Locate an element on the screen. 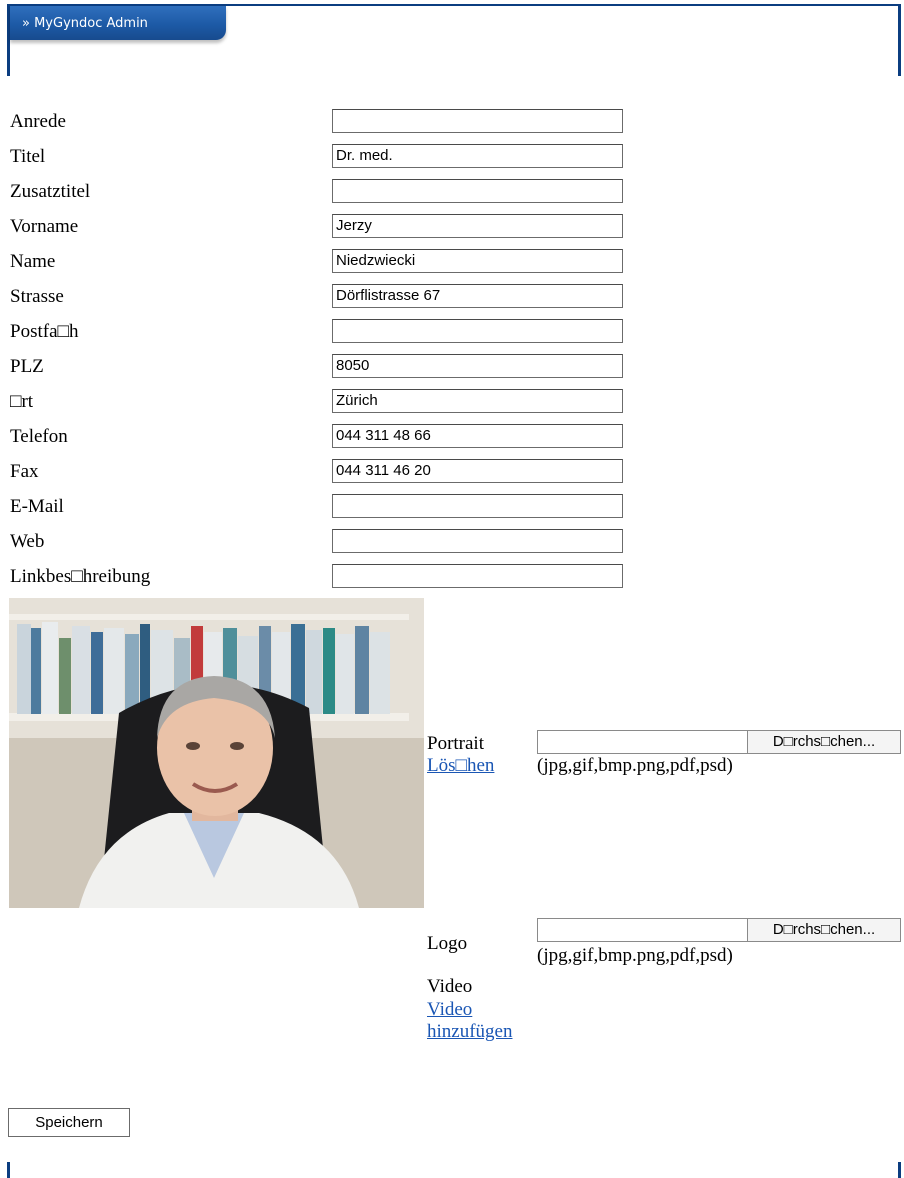  label-strasse: Strasse is located at coordinates (37, 296).